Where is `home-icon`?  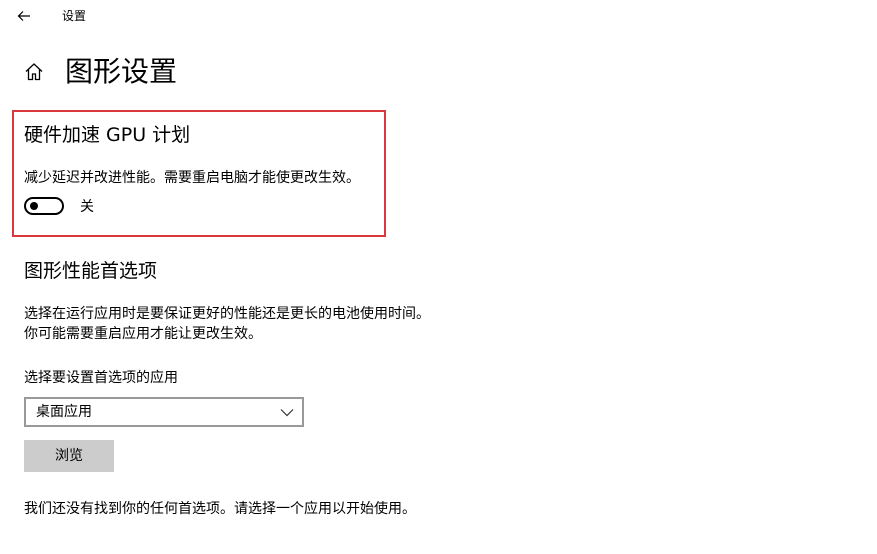
home-icon is located at coordinates (34, 72).